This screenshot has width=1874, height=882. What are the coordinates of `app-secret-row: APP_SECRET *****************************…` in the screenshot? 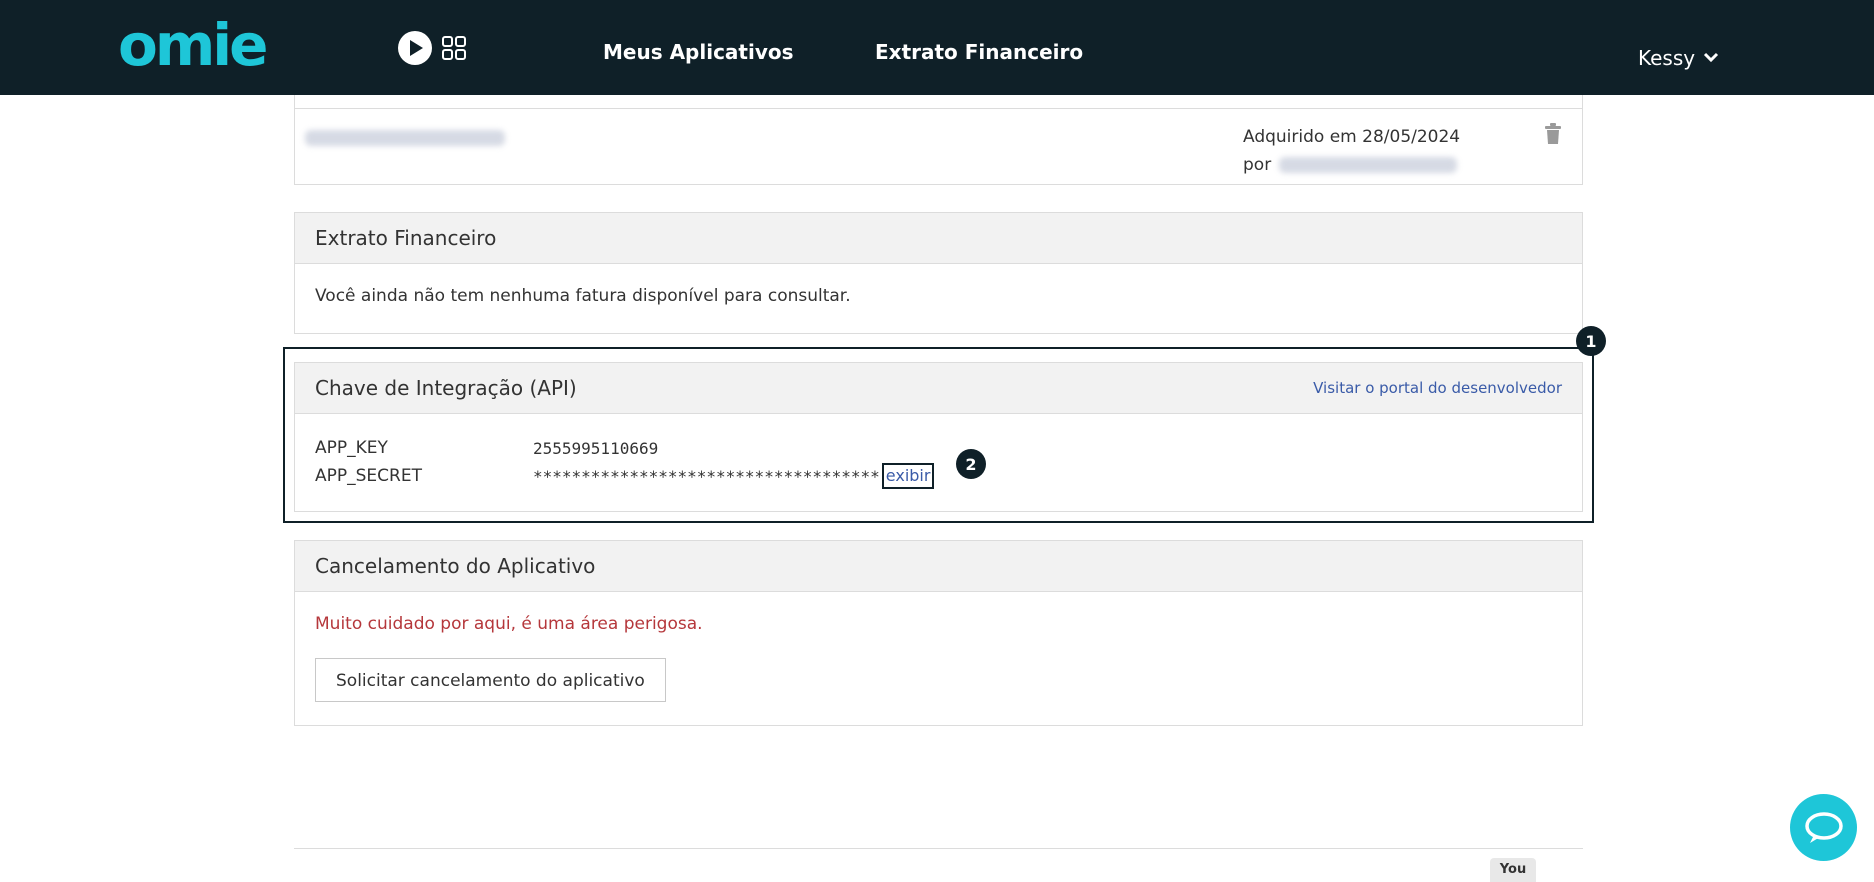 It's located at (938, 476).